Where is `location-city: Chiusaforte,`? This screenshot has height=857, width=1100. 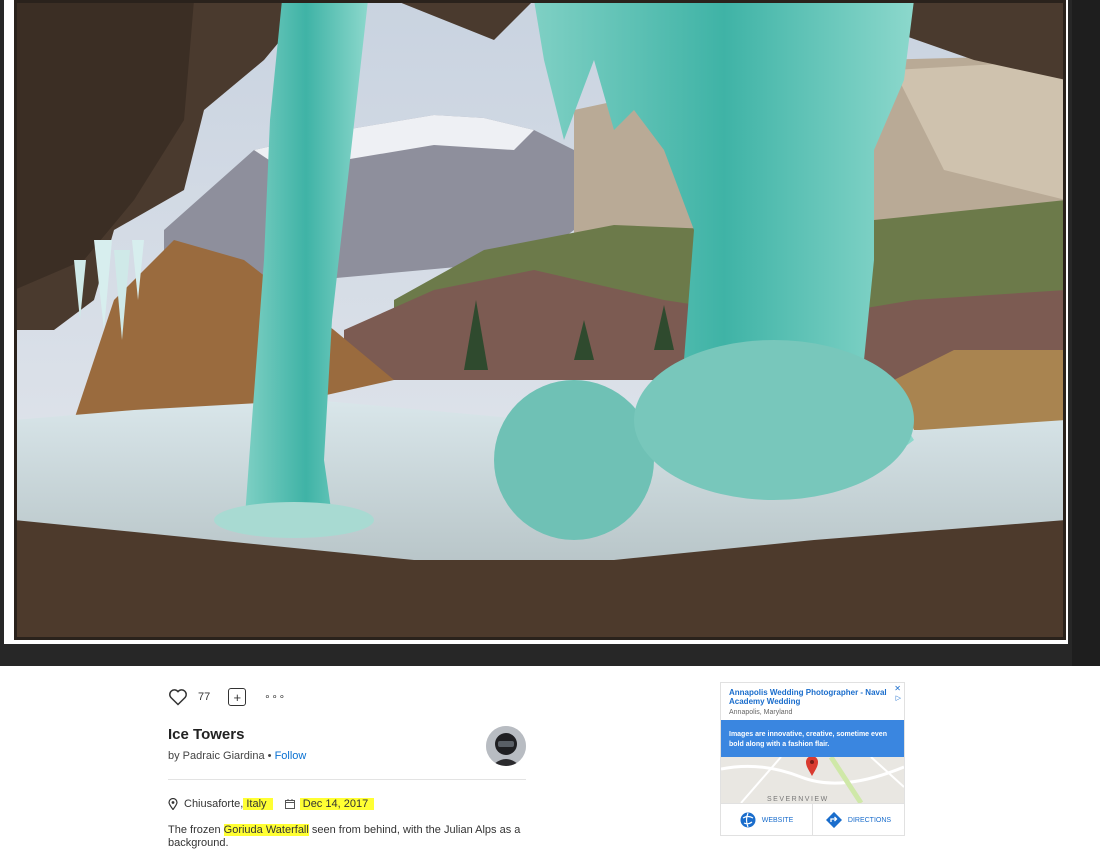
location-city: Chiusaforte, is located at coordinates (213, 804).